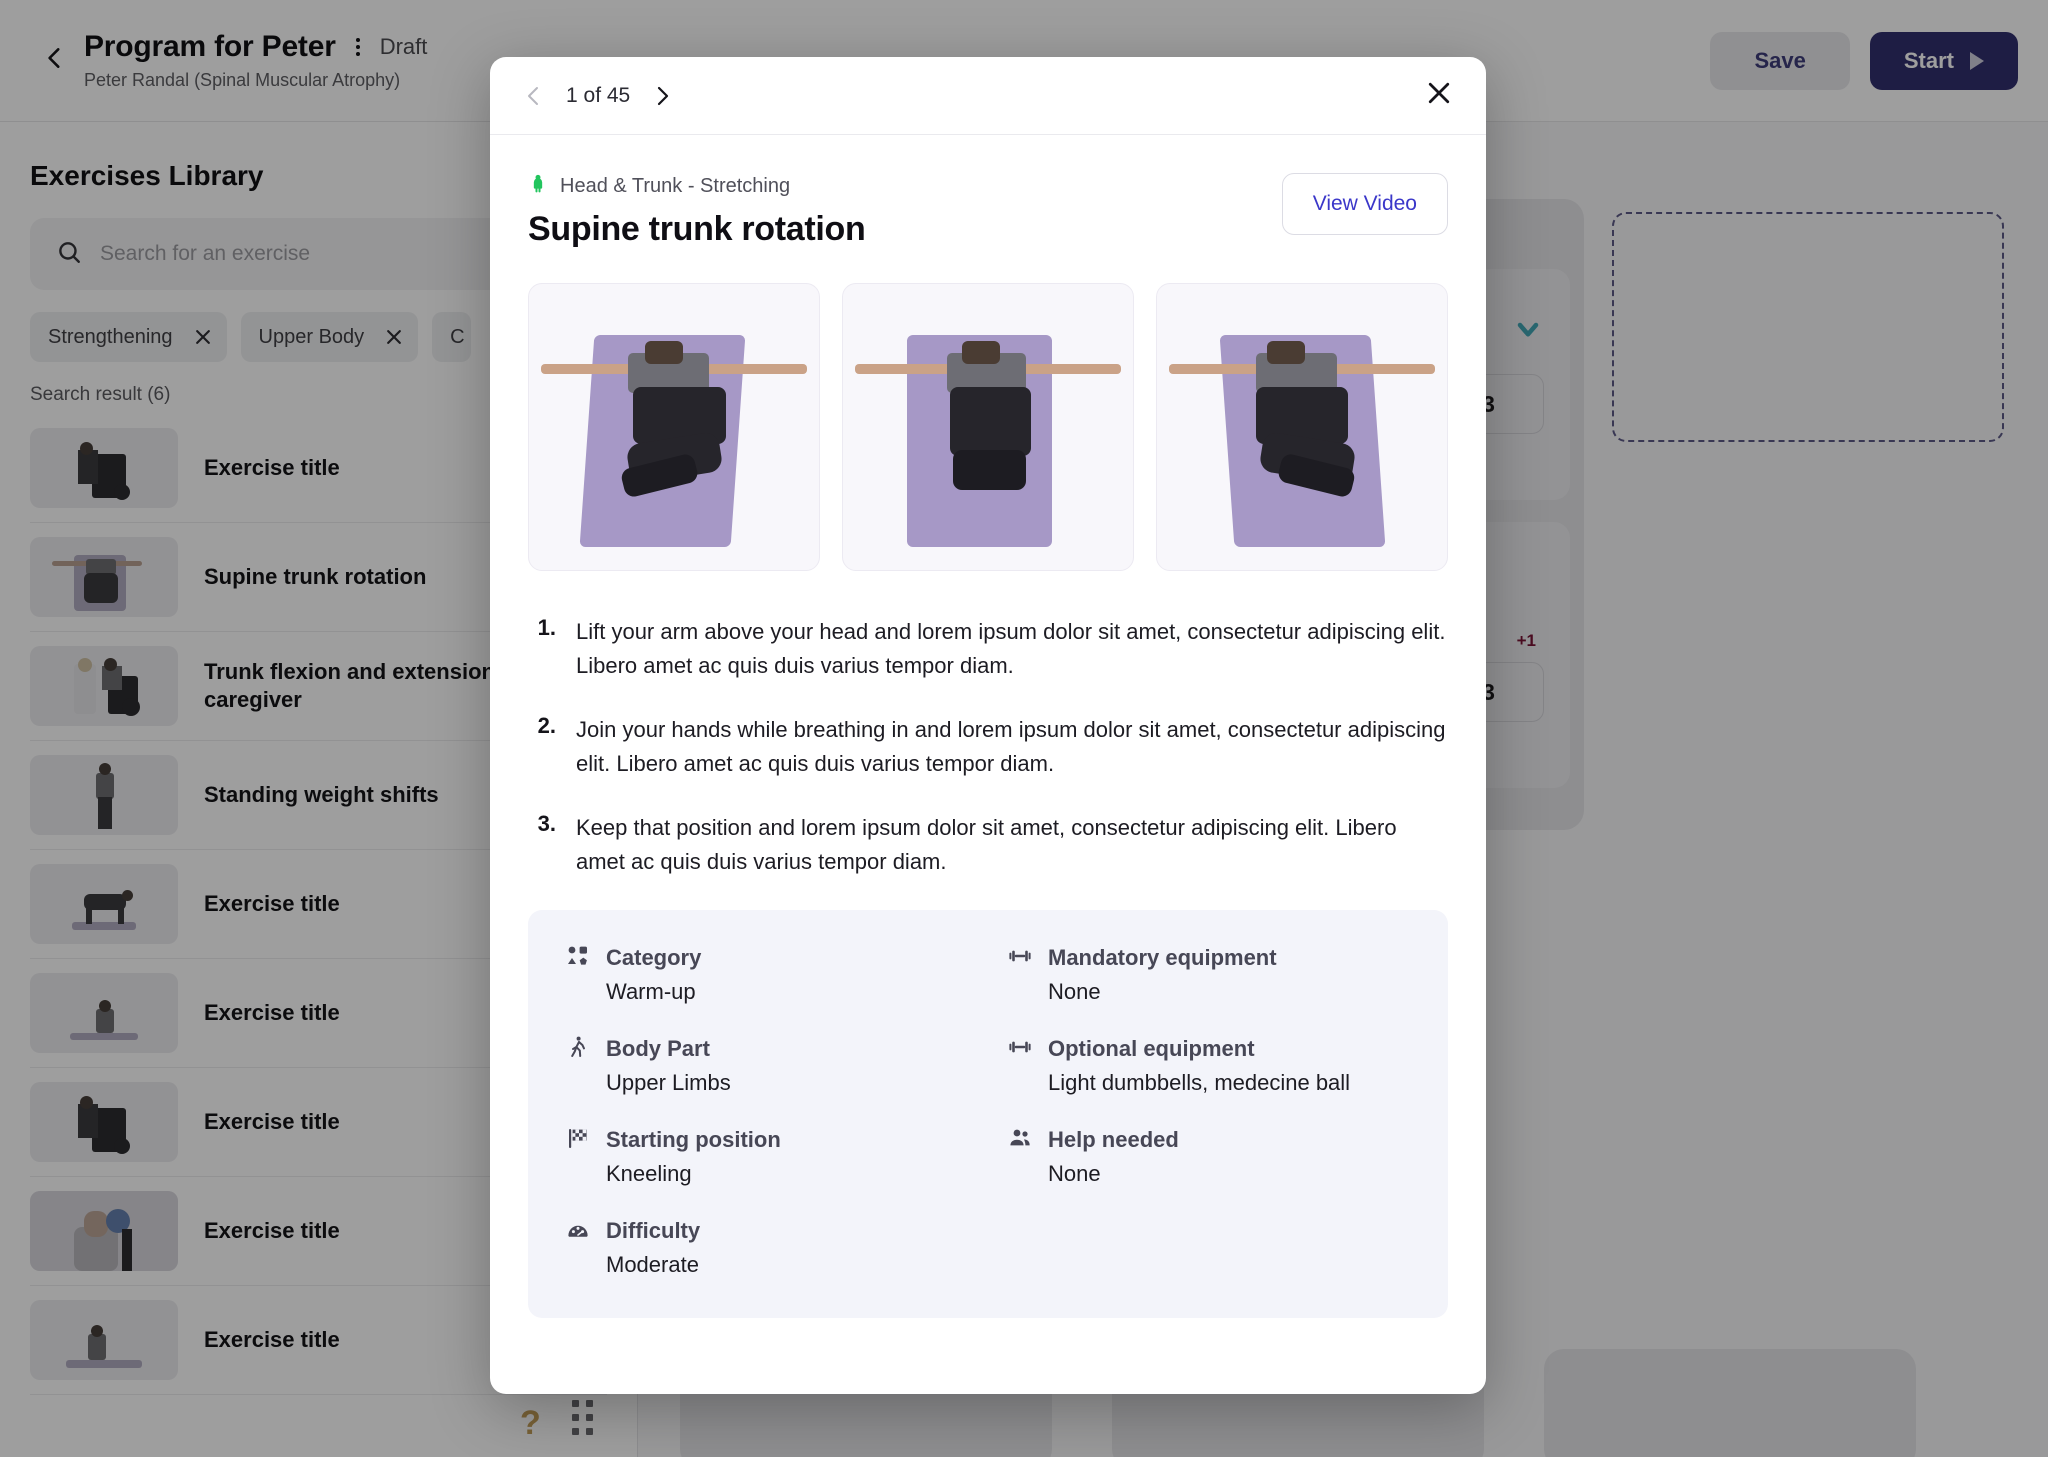 Image resolution: width=2048 pixels, height=1457 pixels. What do you see at coordinates (767, 1247) in the screenshot?
I see `metadata-item-difficulty: Difficulty Moderate` at bounding box center [767, 1247].